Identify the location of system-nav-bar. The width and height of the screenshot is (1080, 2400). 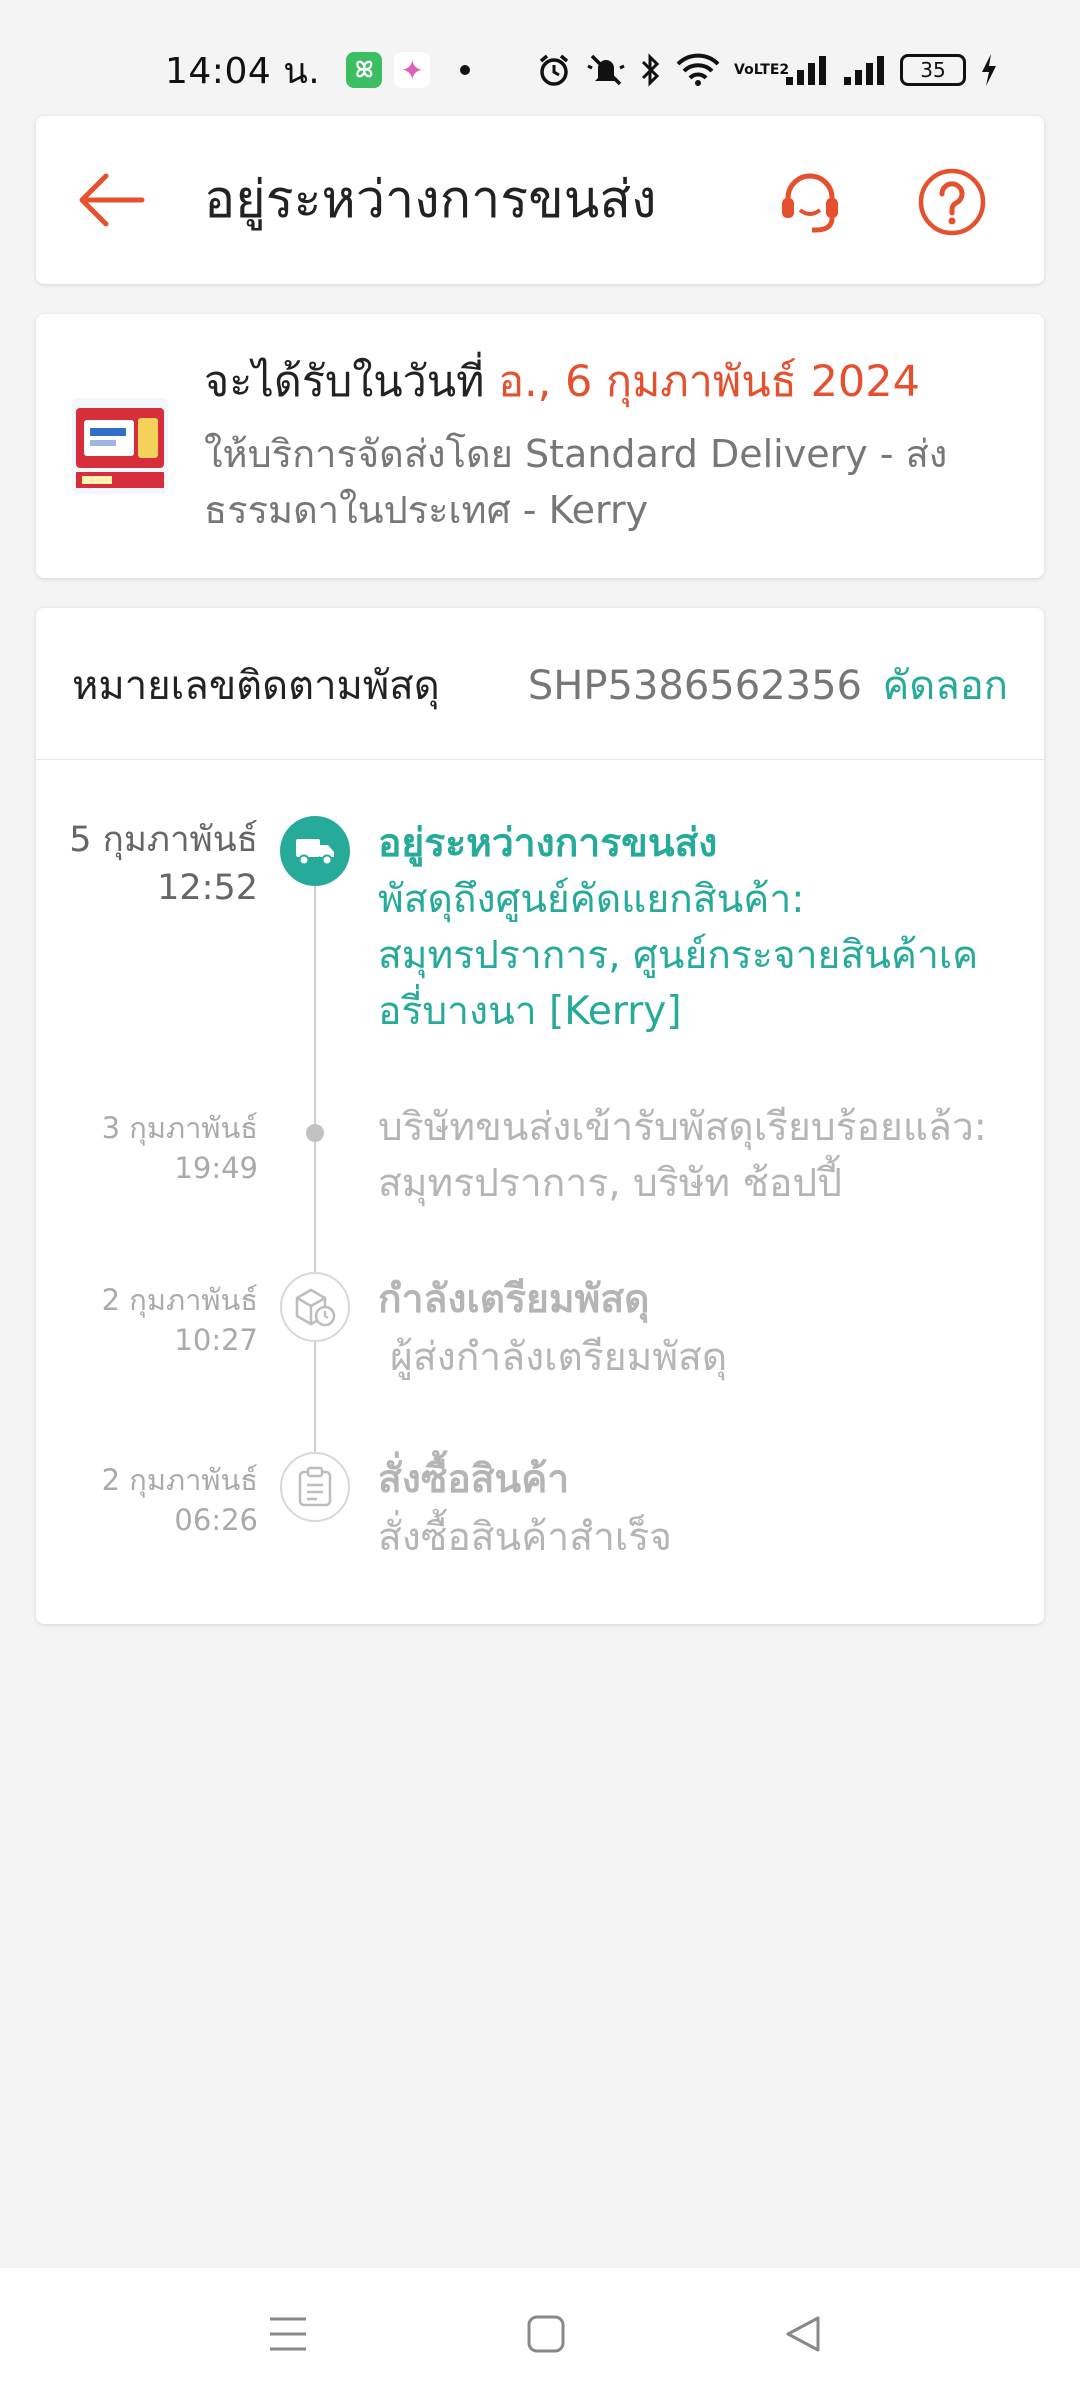
(540, 2334).